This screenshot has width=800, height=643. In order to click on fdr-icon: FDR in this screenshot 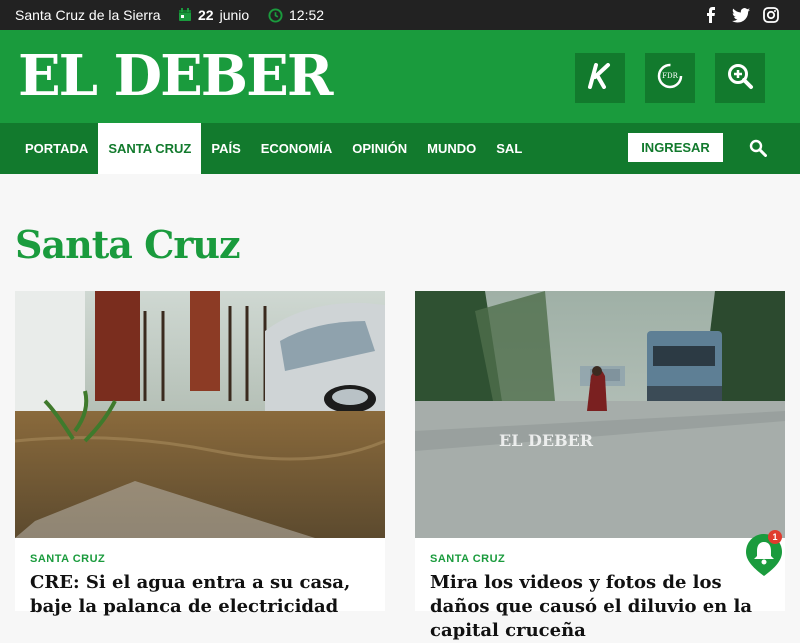, I will do `click(670, 78)`.